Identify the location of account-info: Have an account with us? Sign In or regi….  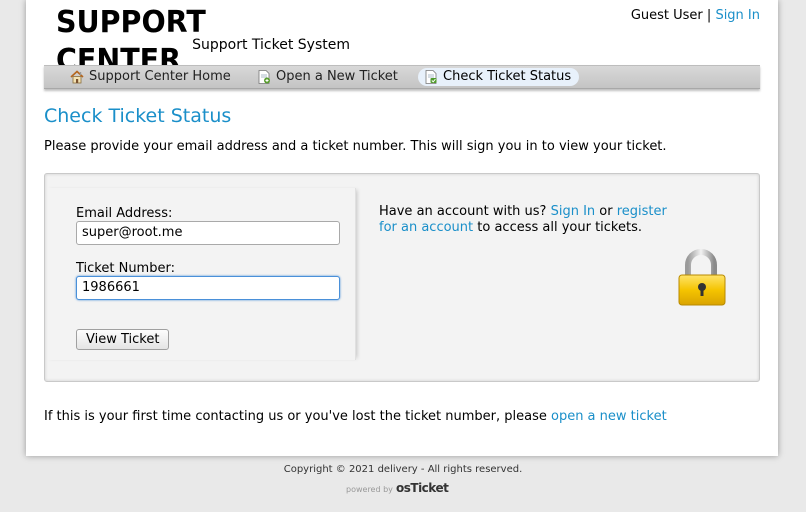
(524, 220).